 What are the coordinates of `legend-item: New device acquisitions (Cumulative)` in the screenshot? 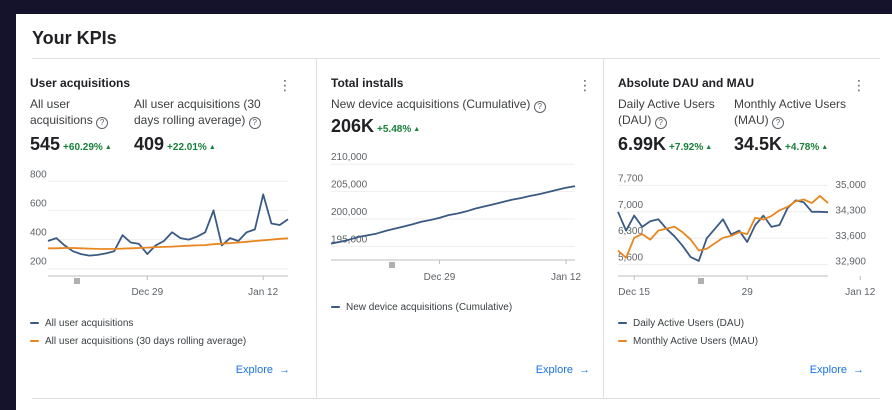 It's located at (421, 307).